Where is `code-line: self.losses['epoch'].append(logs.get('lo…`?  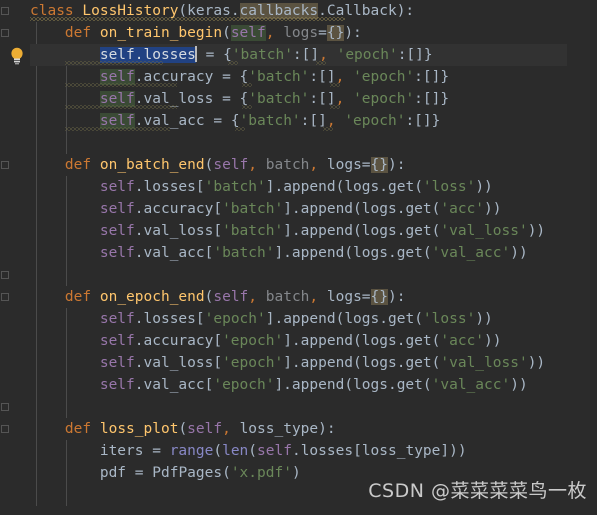 code-line: self.losses['epoch'].append(logs.get('lo… is located at coordinates (283, 319).